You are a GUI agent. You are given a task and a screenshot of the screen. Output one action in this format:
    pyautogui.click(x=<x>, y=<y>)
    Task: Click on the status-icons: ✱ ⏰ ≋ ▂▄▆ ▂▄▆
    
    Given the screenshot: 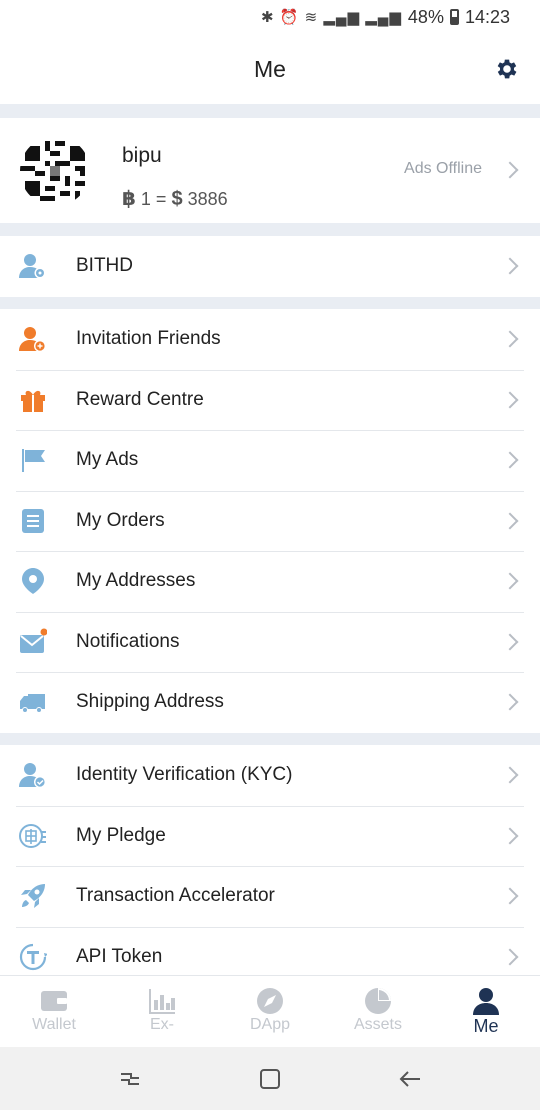 What is the action you would take?
    pyautogui.click(x=331, y=17)
    